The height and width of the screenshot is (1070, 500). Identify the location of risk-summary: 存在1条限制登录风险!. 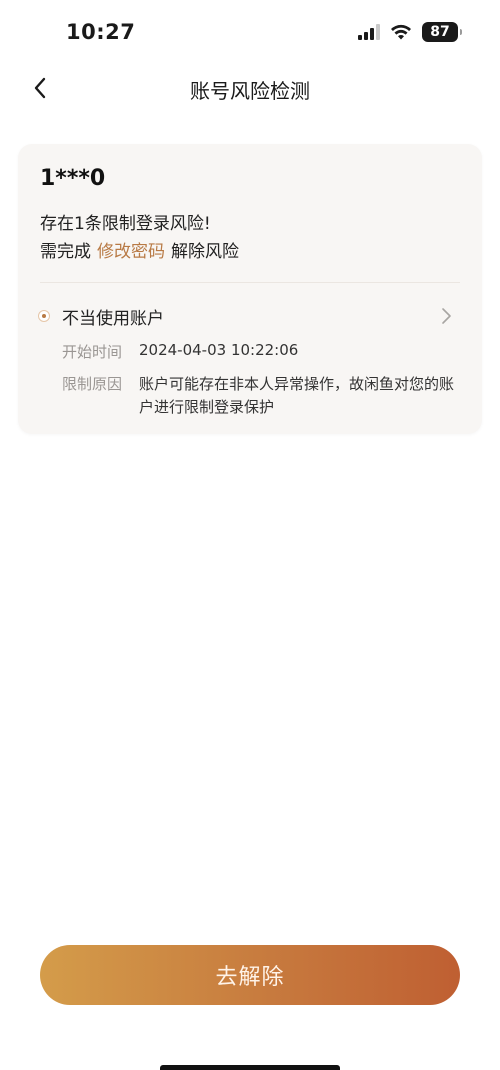
(125, 224).